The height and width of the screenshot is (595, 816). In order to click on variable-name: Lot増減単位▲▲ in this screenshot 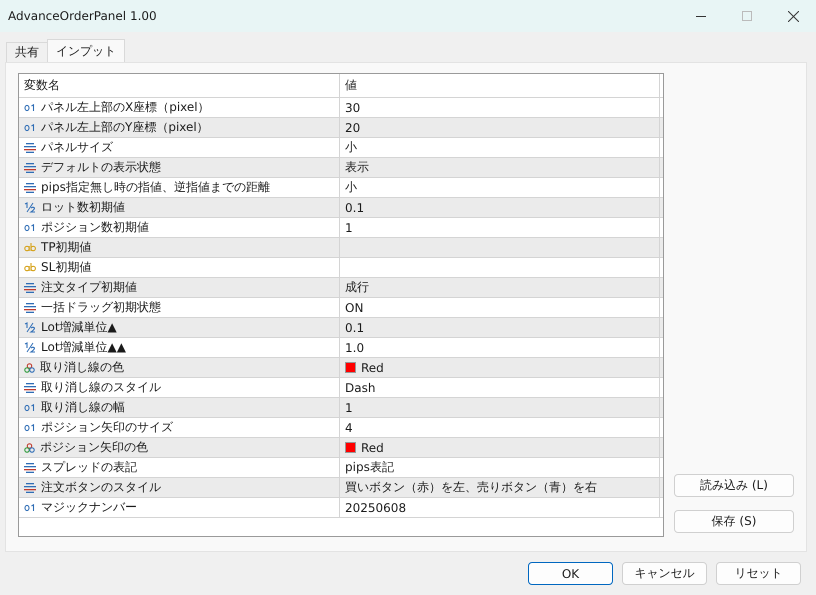, I will do `click(83, 347)`.